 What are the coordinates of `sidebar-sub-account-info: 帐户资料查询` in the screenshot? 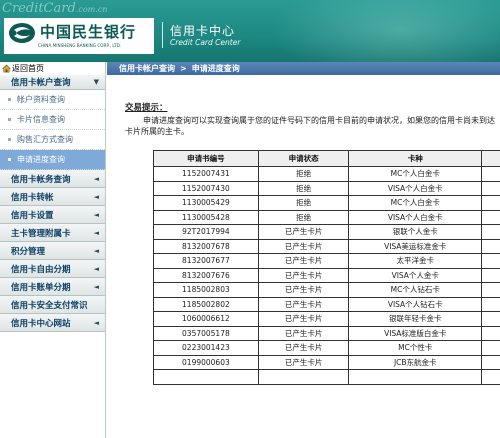 It's located at (52, 100).